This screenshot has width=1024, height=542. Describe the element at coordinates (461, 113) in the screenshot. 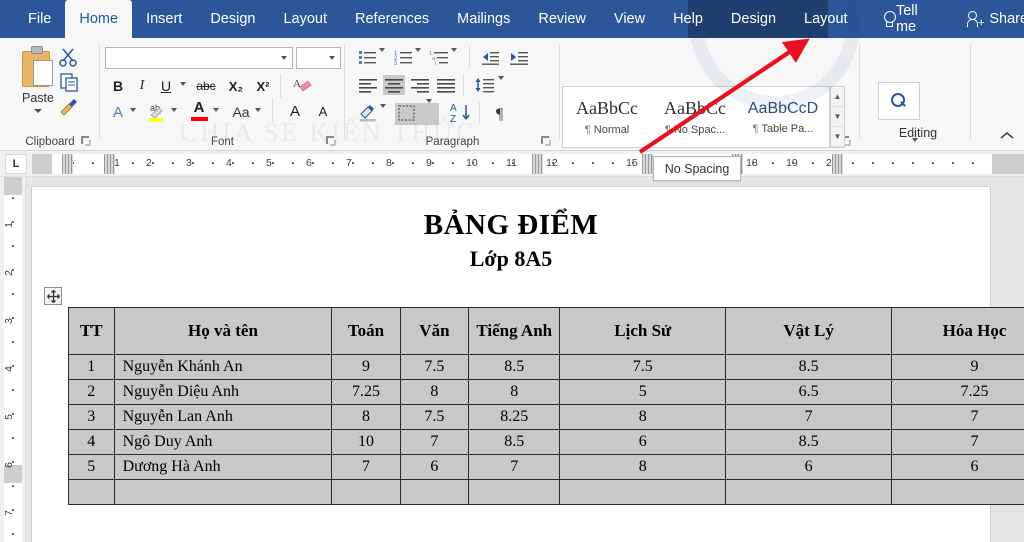

I see `sort-button: A Z` at that location.